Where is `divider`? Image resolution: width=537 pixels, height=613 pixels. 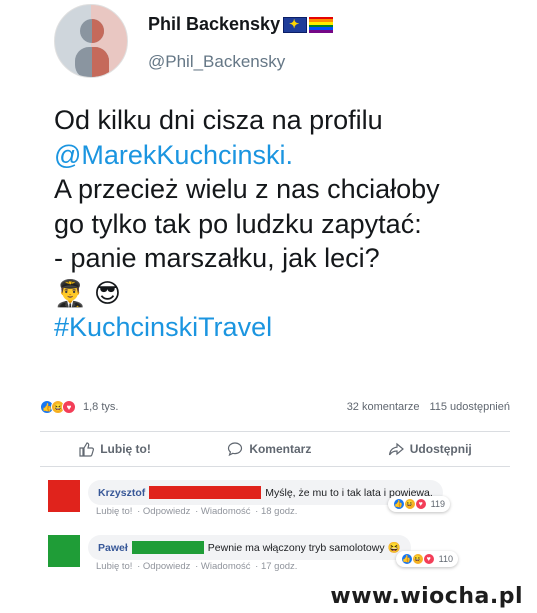
divider is located at coordinates (275, 466).